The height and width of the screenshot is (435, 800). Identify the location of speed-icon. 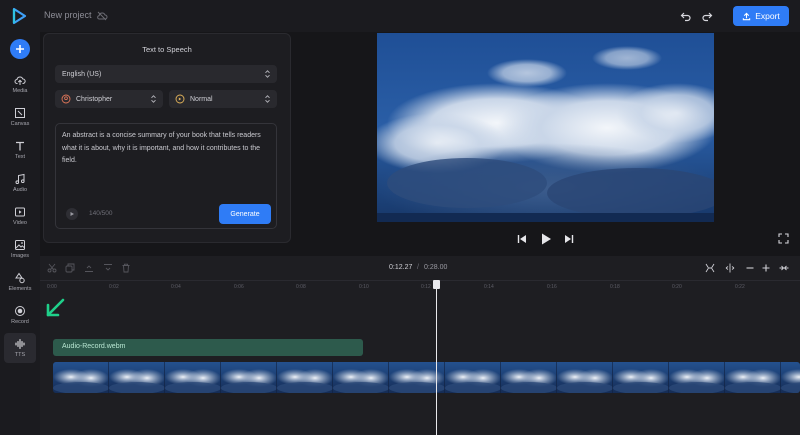
(180, 99).